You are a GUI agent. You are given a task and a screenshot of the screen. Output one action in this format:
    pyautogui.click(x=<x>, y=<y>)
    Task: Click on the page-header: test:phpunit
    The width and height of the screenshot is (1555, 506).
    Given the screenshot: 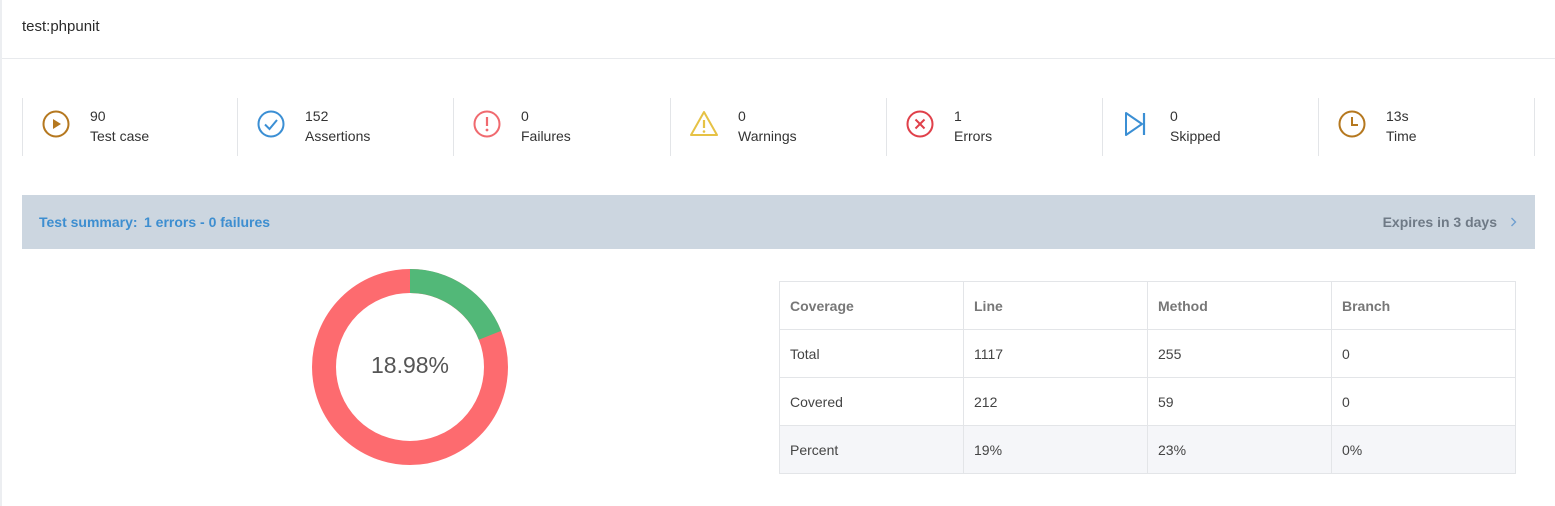 What is the action you would take?
    pyautogui.click(x=778, y=29)
    